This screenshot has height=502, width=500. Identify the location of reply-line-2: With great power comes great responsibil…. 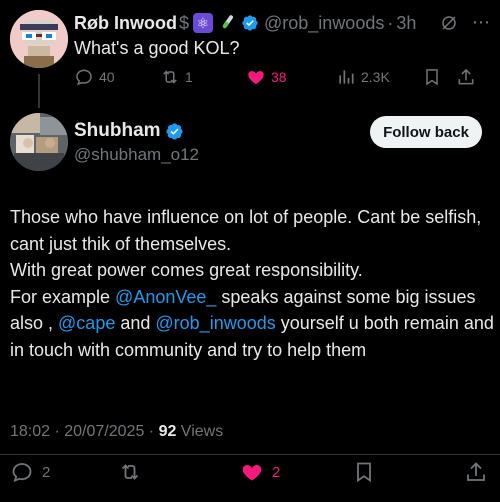
(186, 270).